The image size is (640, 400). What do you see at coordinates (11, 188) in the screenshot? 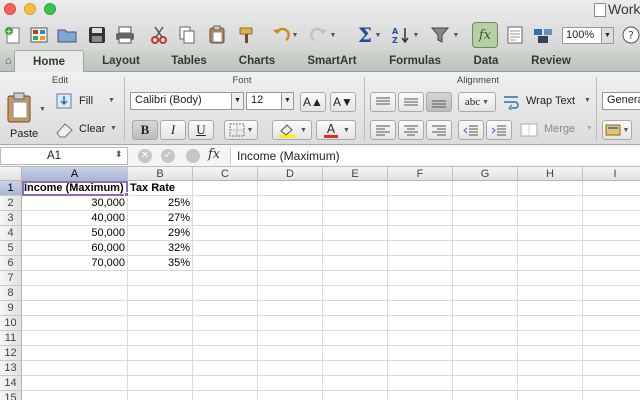
I see `row-header-1: 1` at bounding box center [11, 188].